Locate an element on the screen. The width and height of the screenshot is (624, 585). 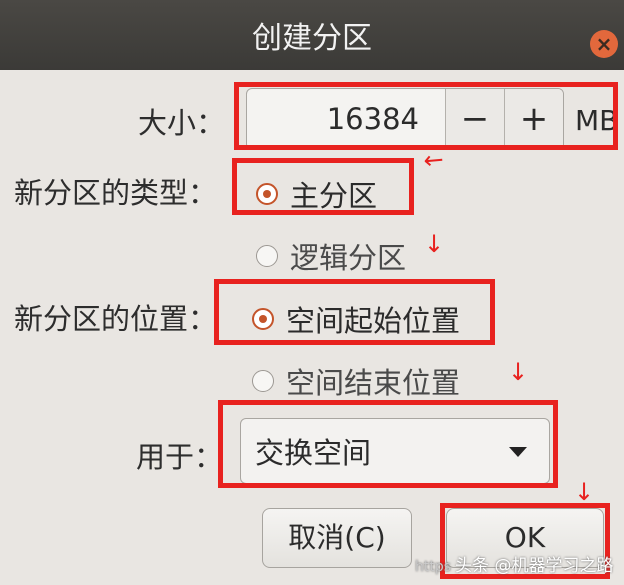
annotation-box-location is located at coordinates (354, 312).